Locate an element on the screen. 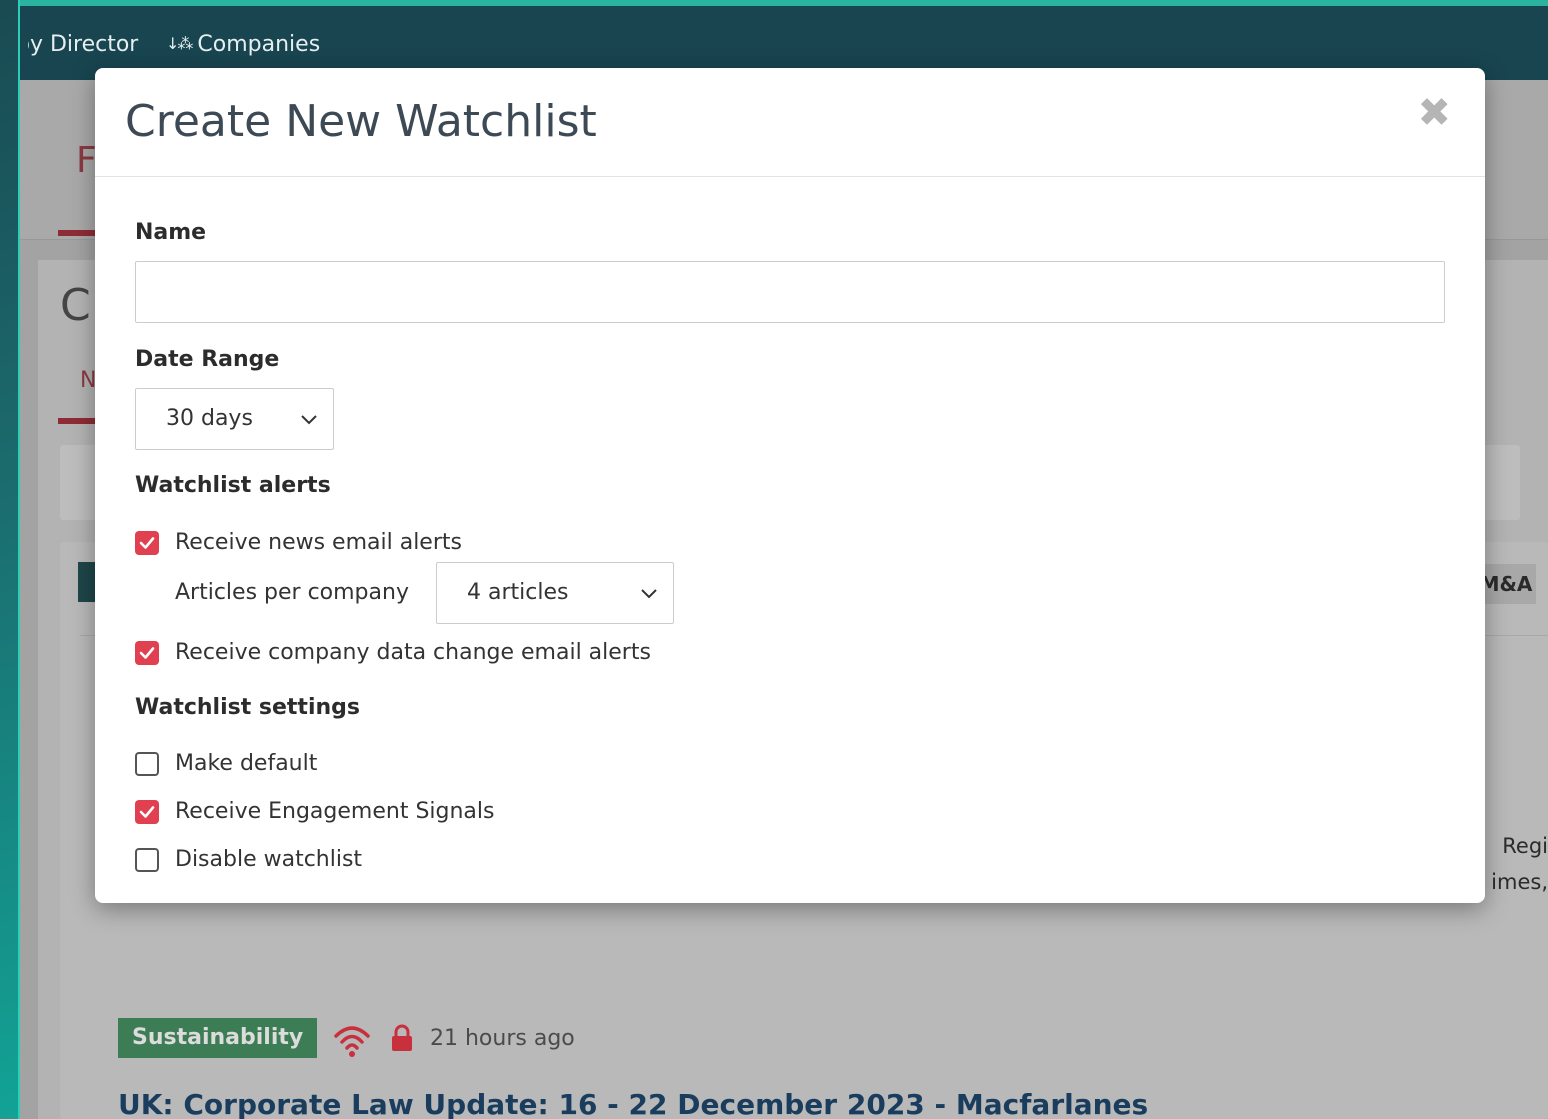 This screenshot has width=1548, height=1119. date-range-label: Date Range is located at coordinates (207, 359).